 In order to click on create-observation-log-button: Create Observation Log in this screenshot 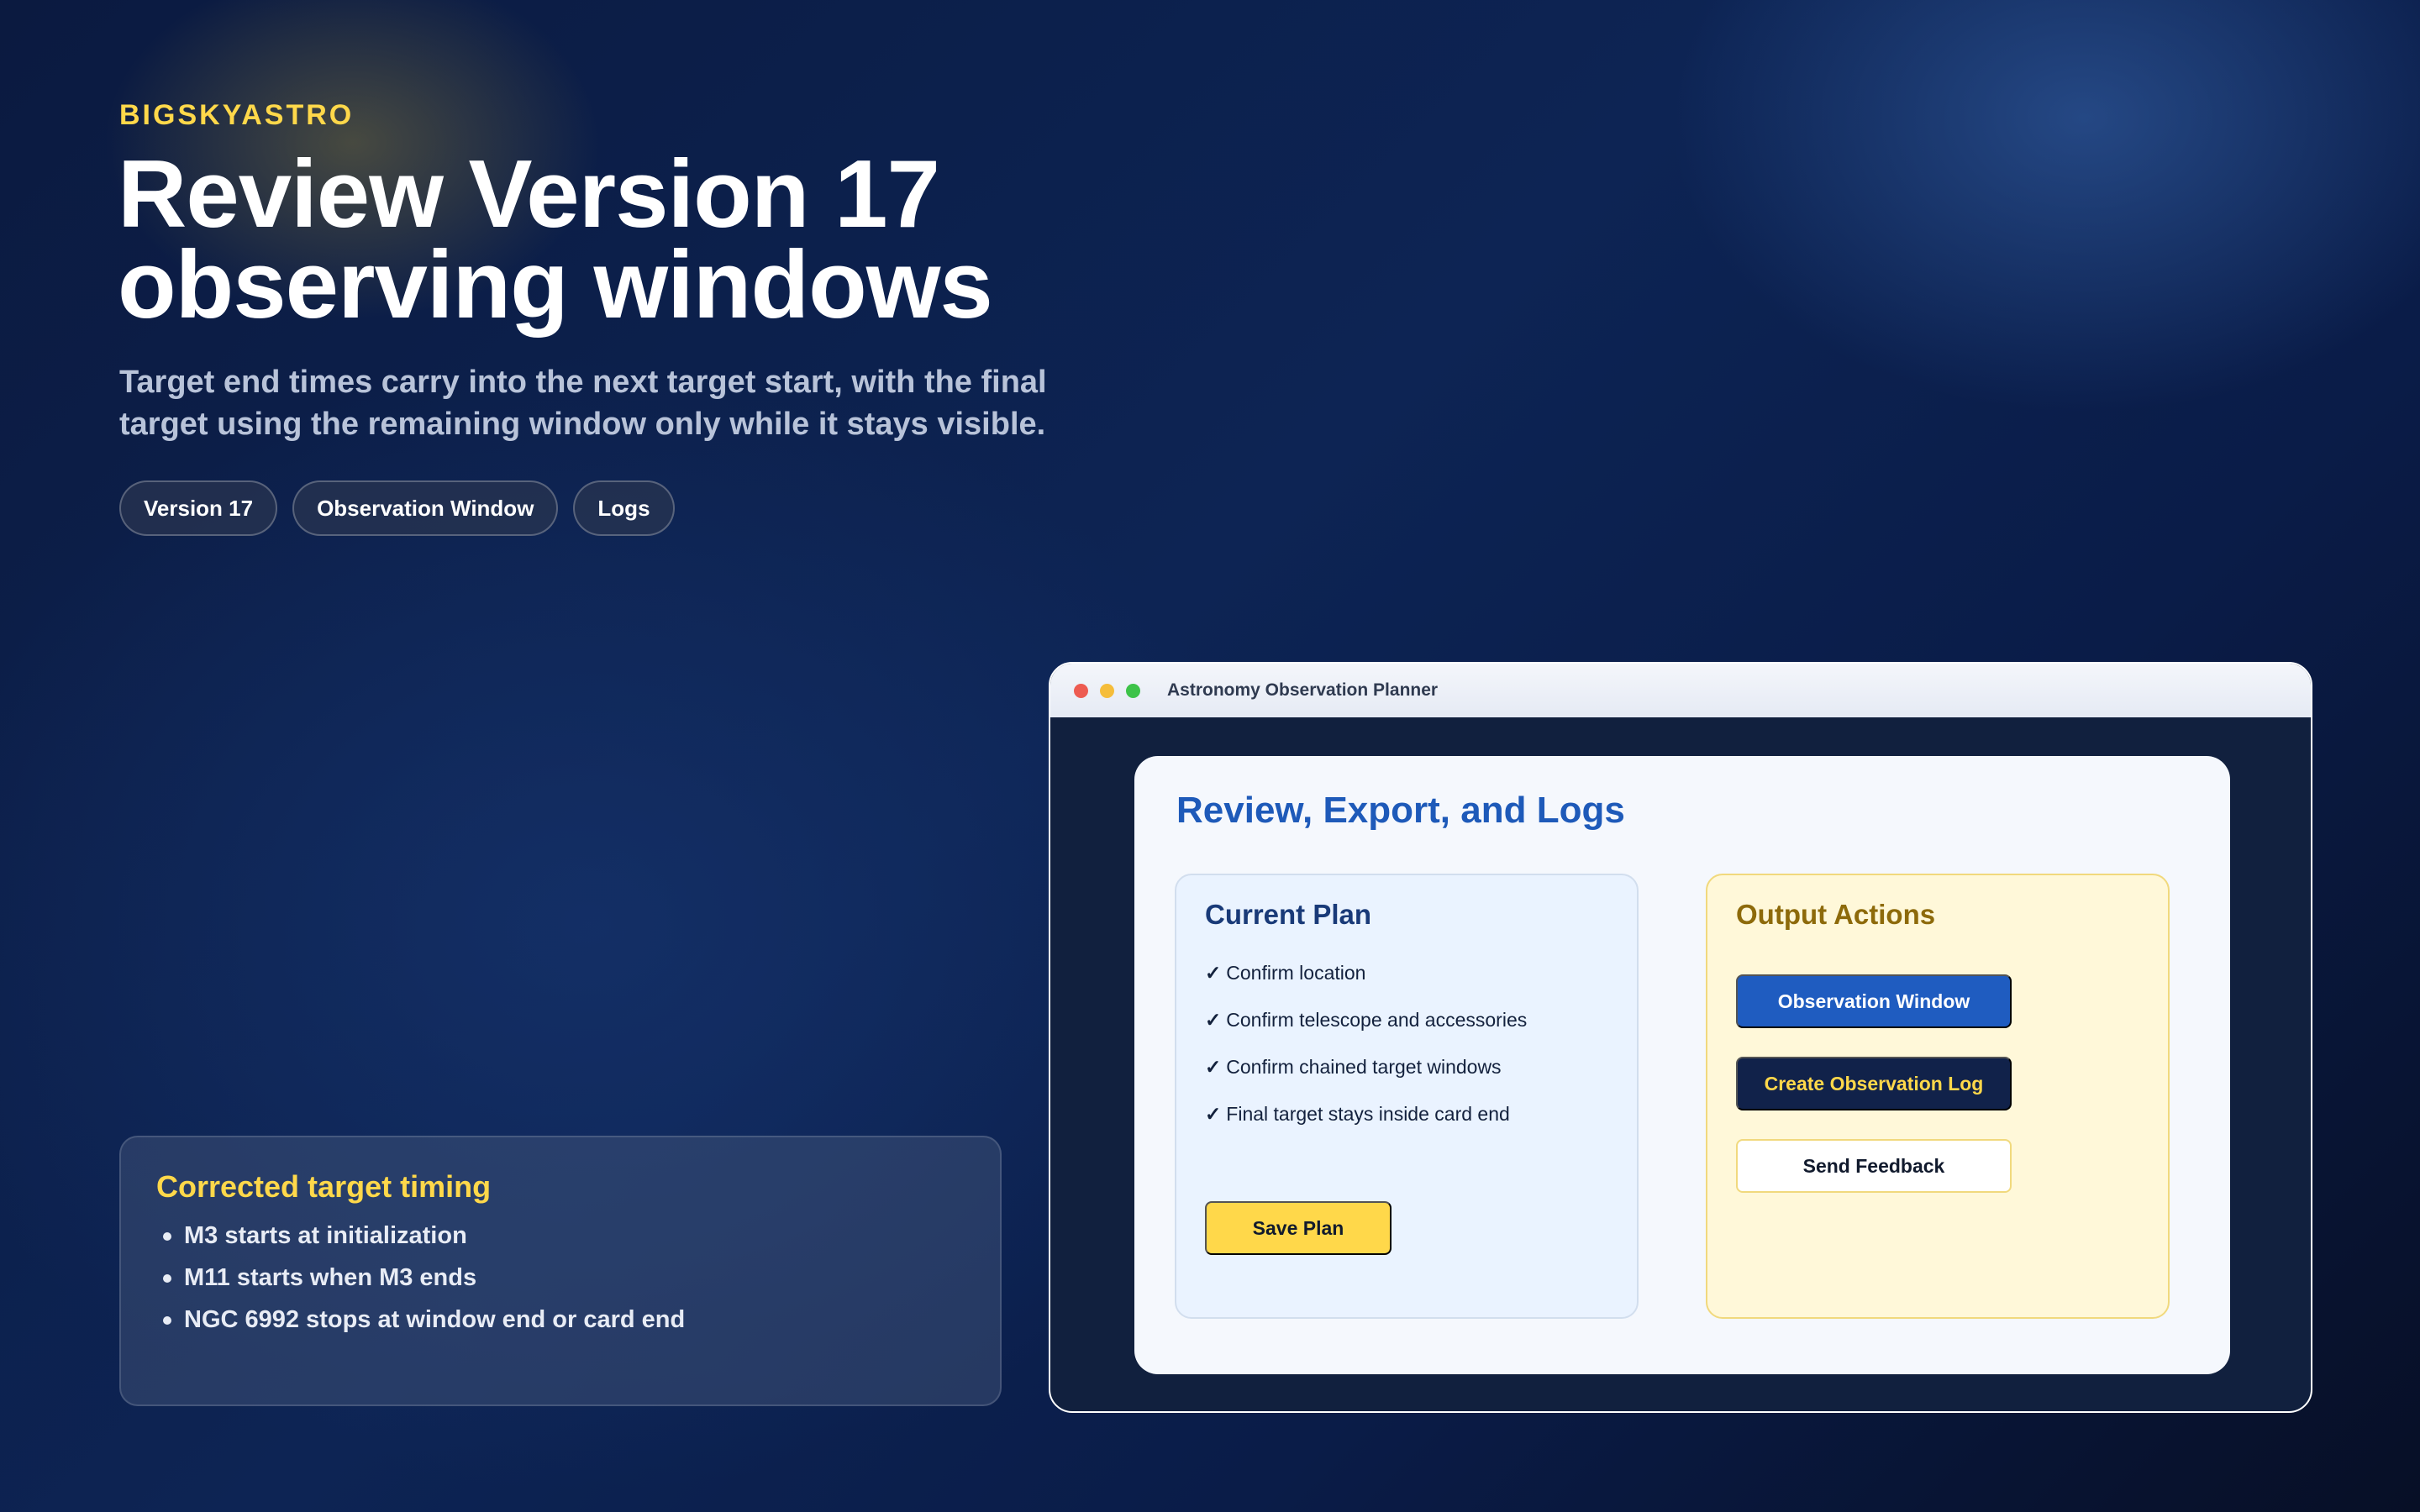, I will do `click(1874, 1083)`.